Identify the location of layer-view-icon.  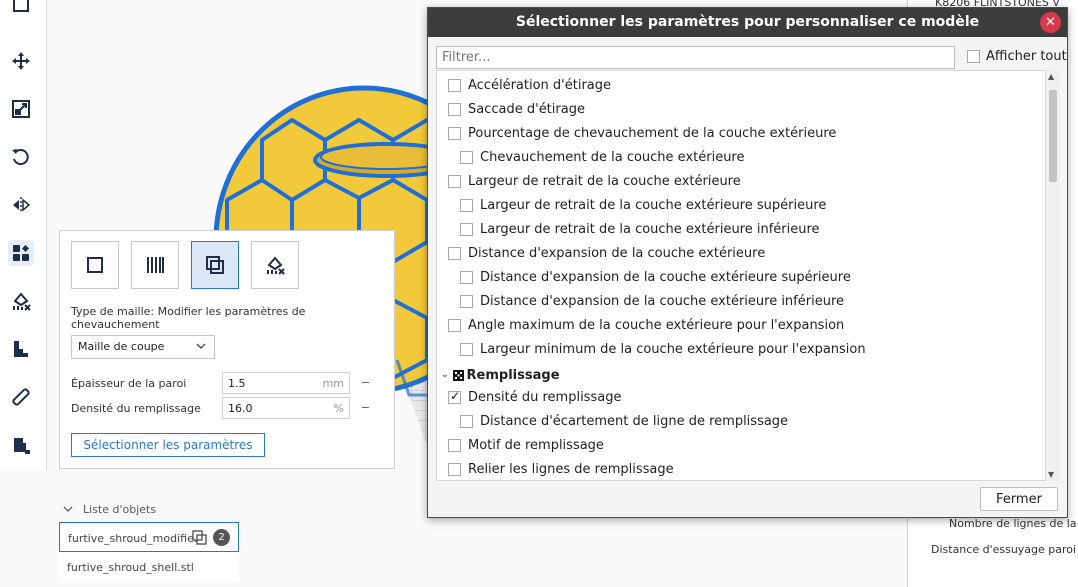
(21, 349).